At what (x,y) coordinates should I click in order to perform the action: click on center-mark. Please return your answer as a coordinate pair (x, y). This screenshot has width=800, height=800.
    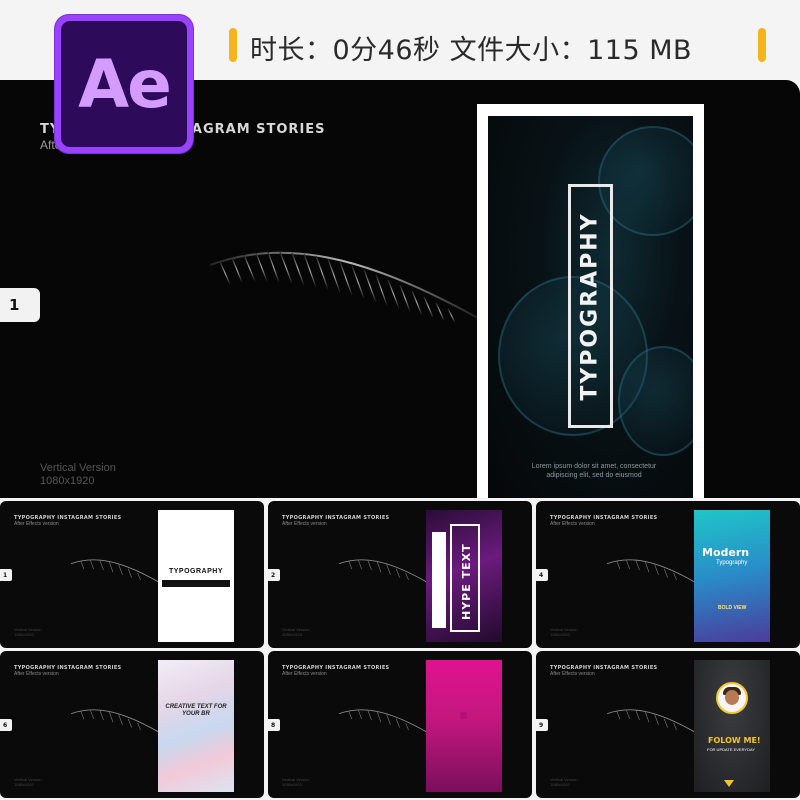
    Looking at the image, I should click on (463, 715).